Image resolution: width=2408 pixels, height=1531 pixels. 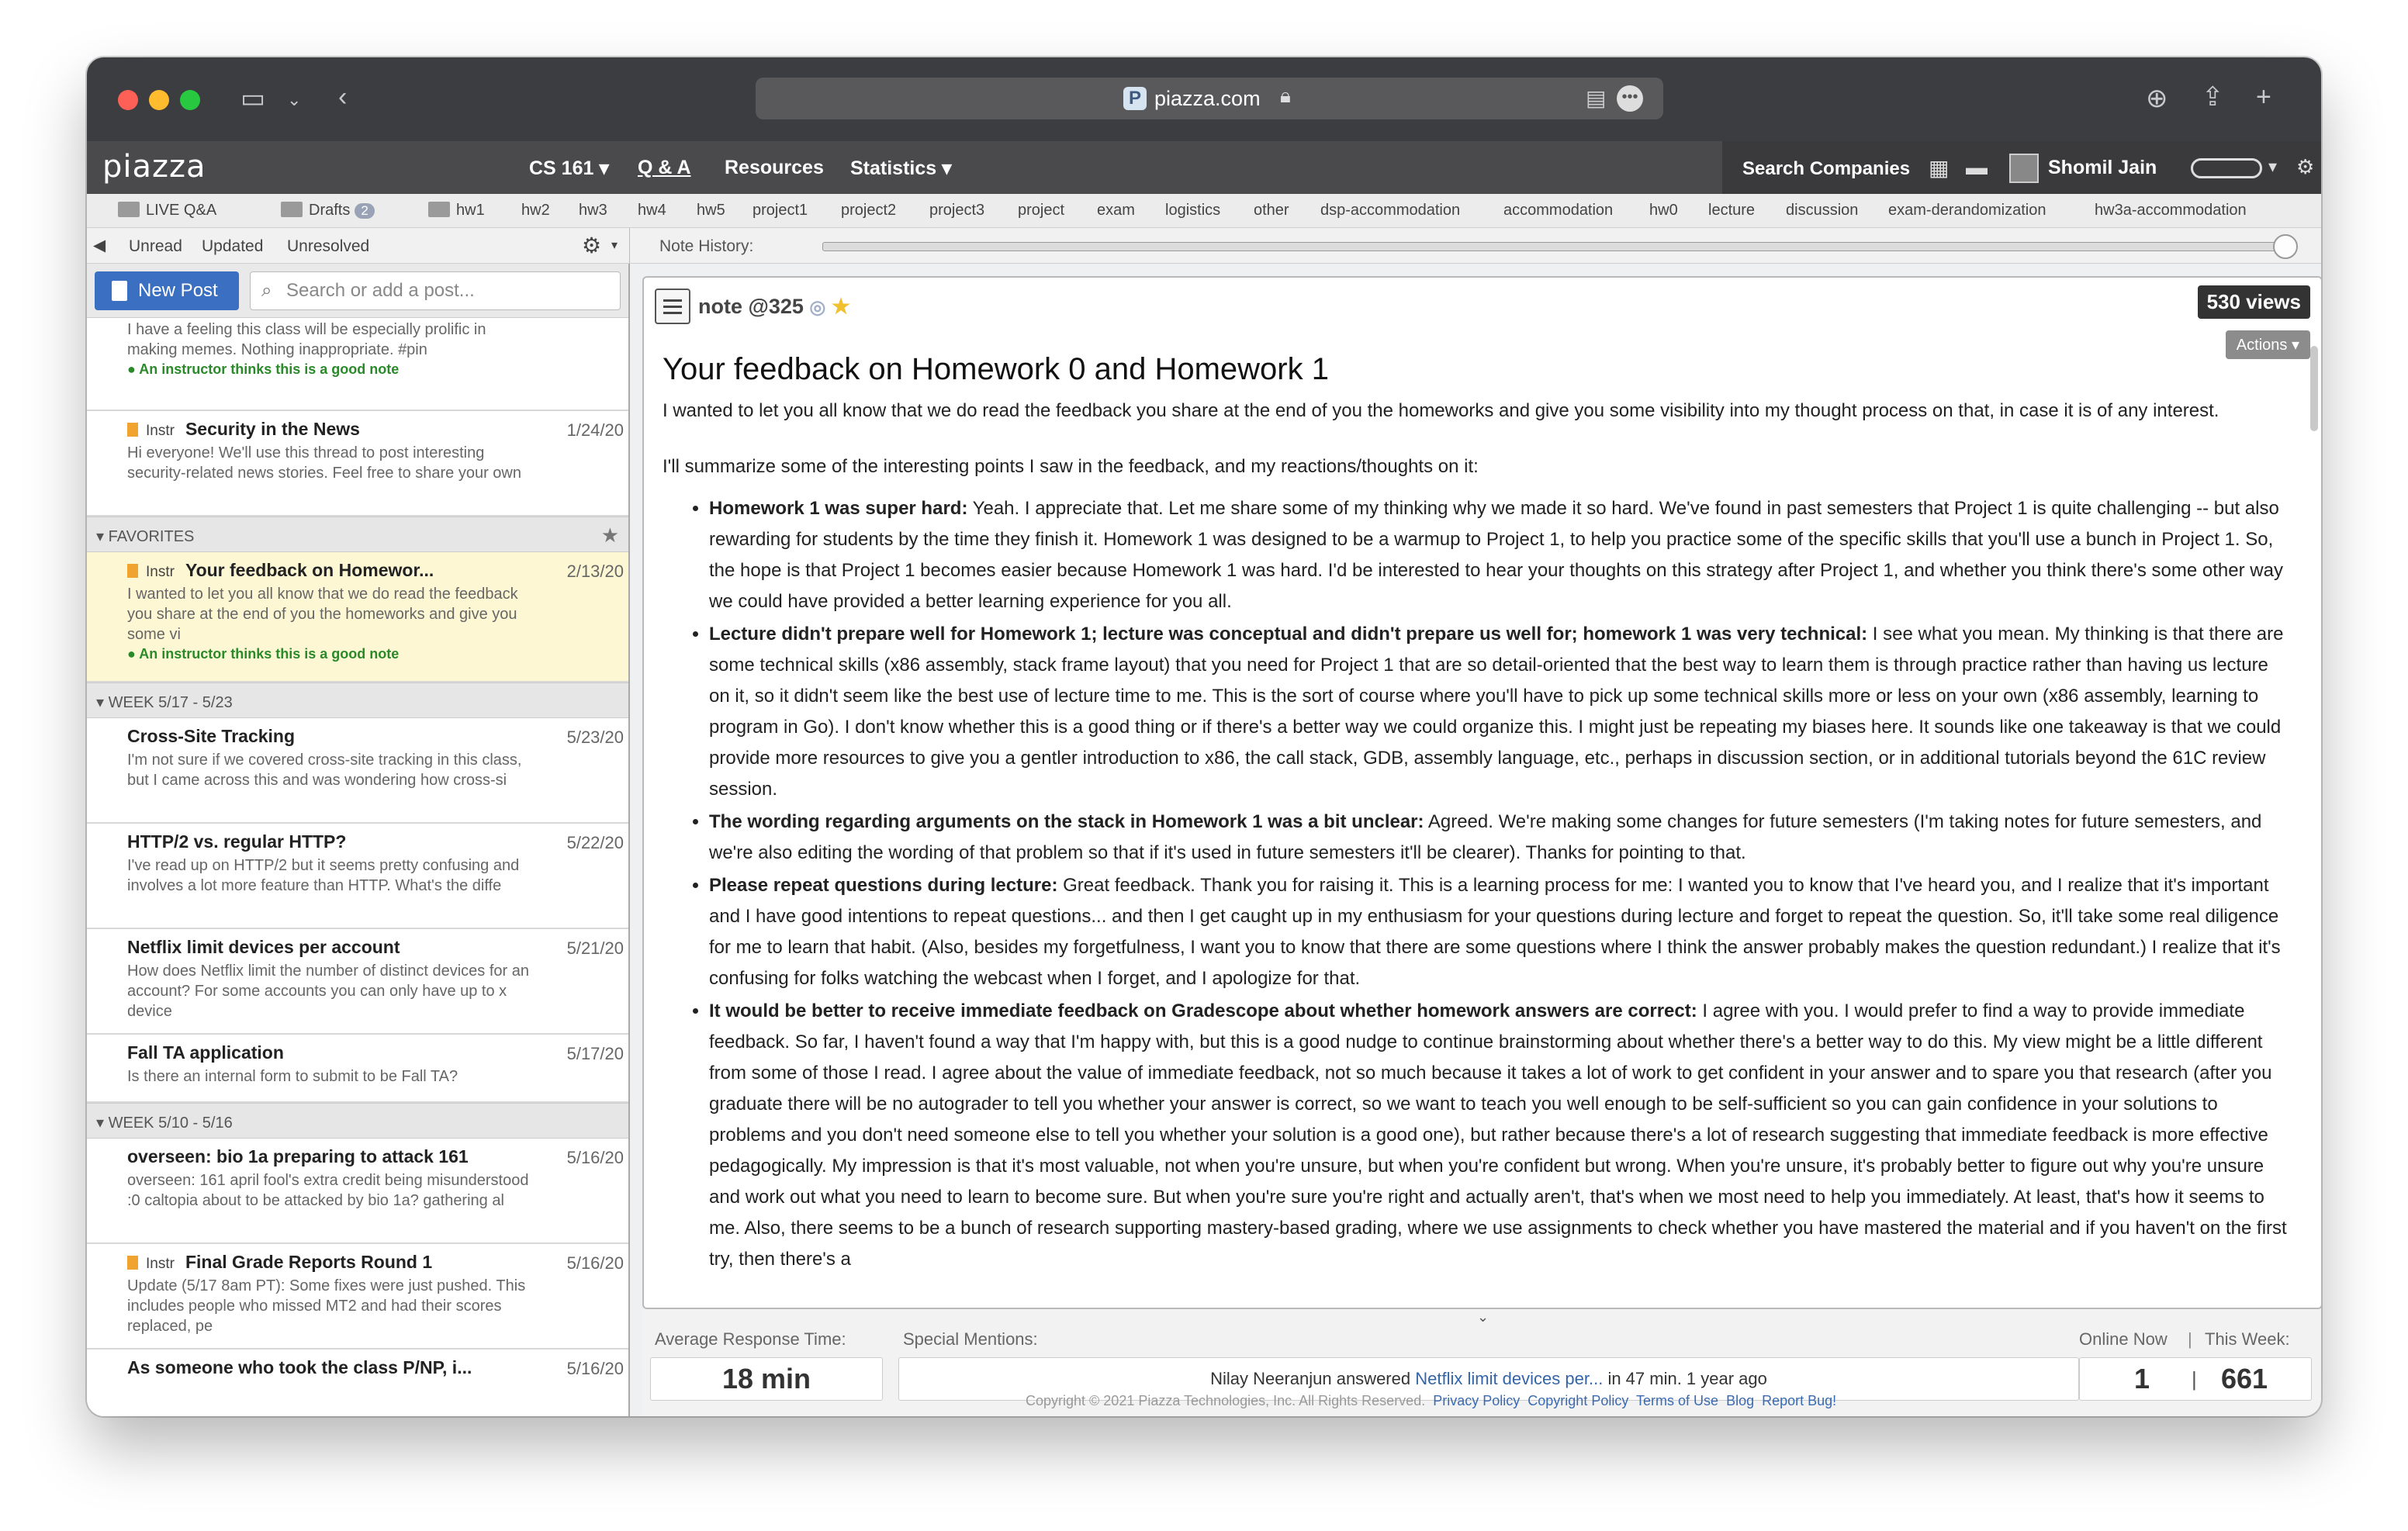 What do you see at coordinates (233, 246) in the screenshot?
I see `filter-updated: Updated` at bounding box center [233, 246].